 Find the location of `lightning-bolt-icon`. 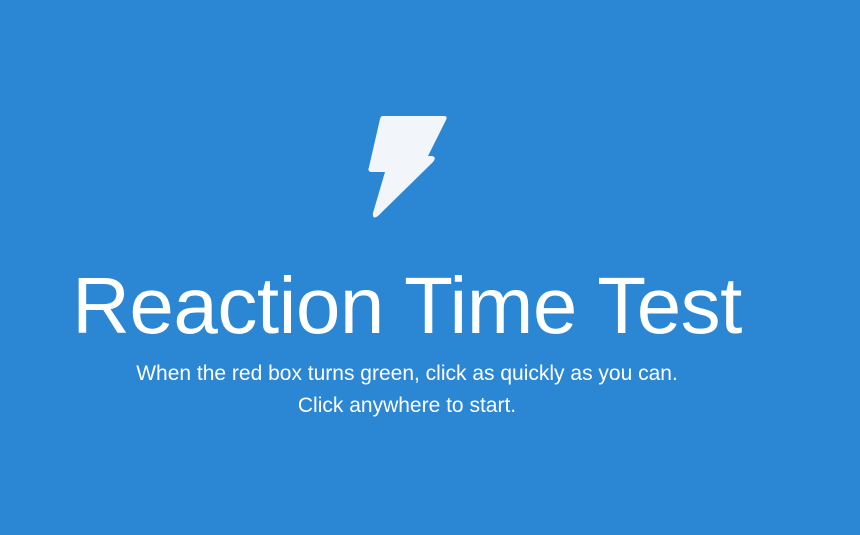

lightning-bolt-icon is located at coordinates (407, 167).